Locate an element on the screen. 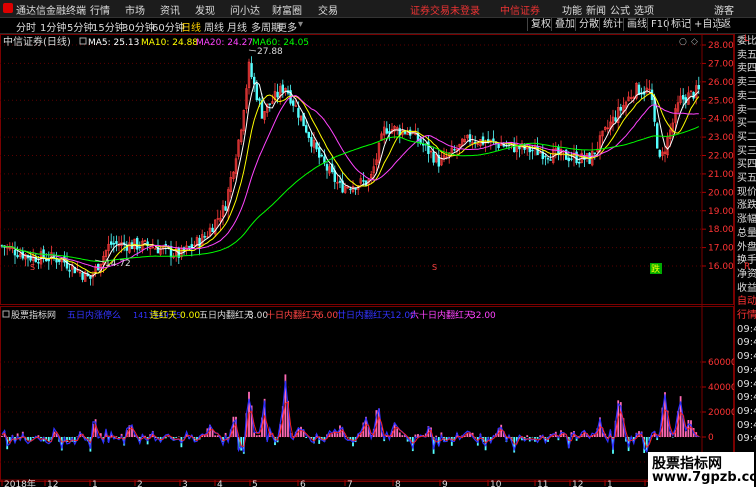 The image size is (756, 487). settings-circle-icon: ○ is located at coordinates (683, 42).